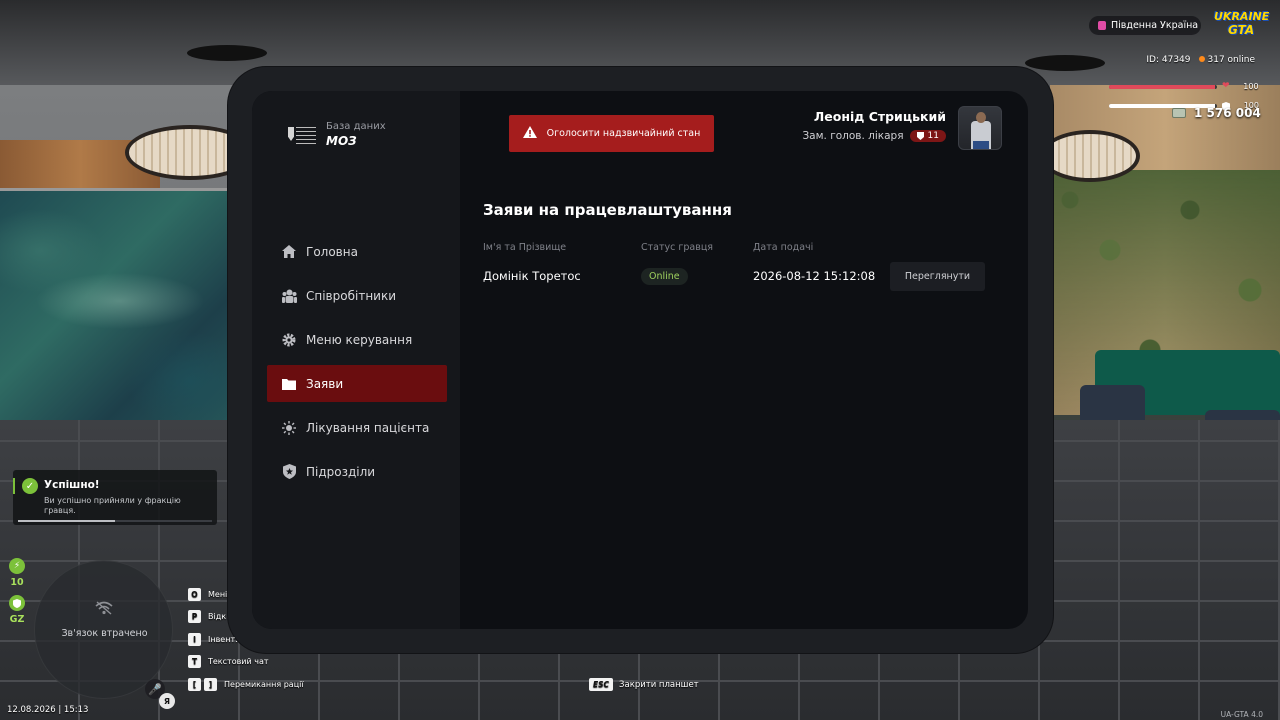 Image resolution: width=1280 pixels, height=720 pixels. What do you see at coordinates (607, 210) in the screenshot?
I see `page-title: Заяви на працевлаштування` at bounding box center [607, 210].